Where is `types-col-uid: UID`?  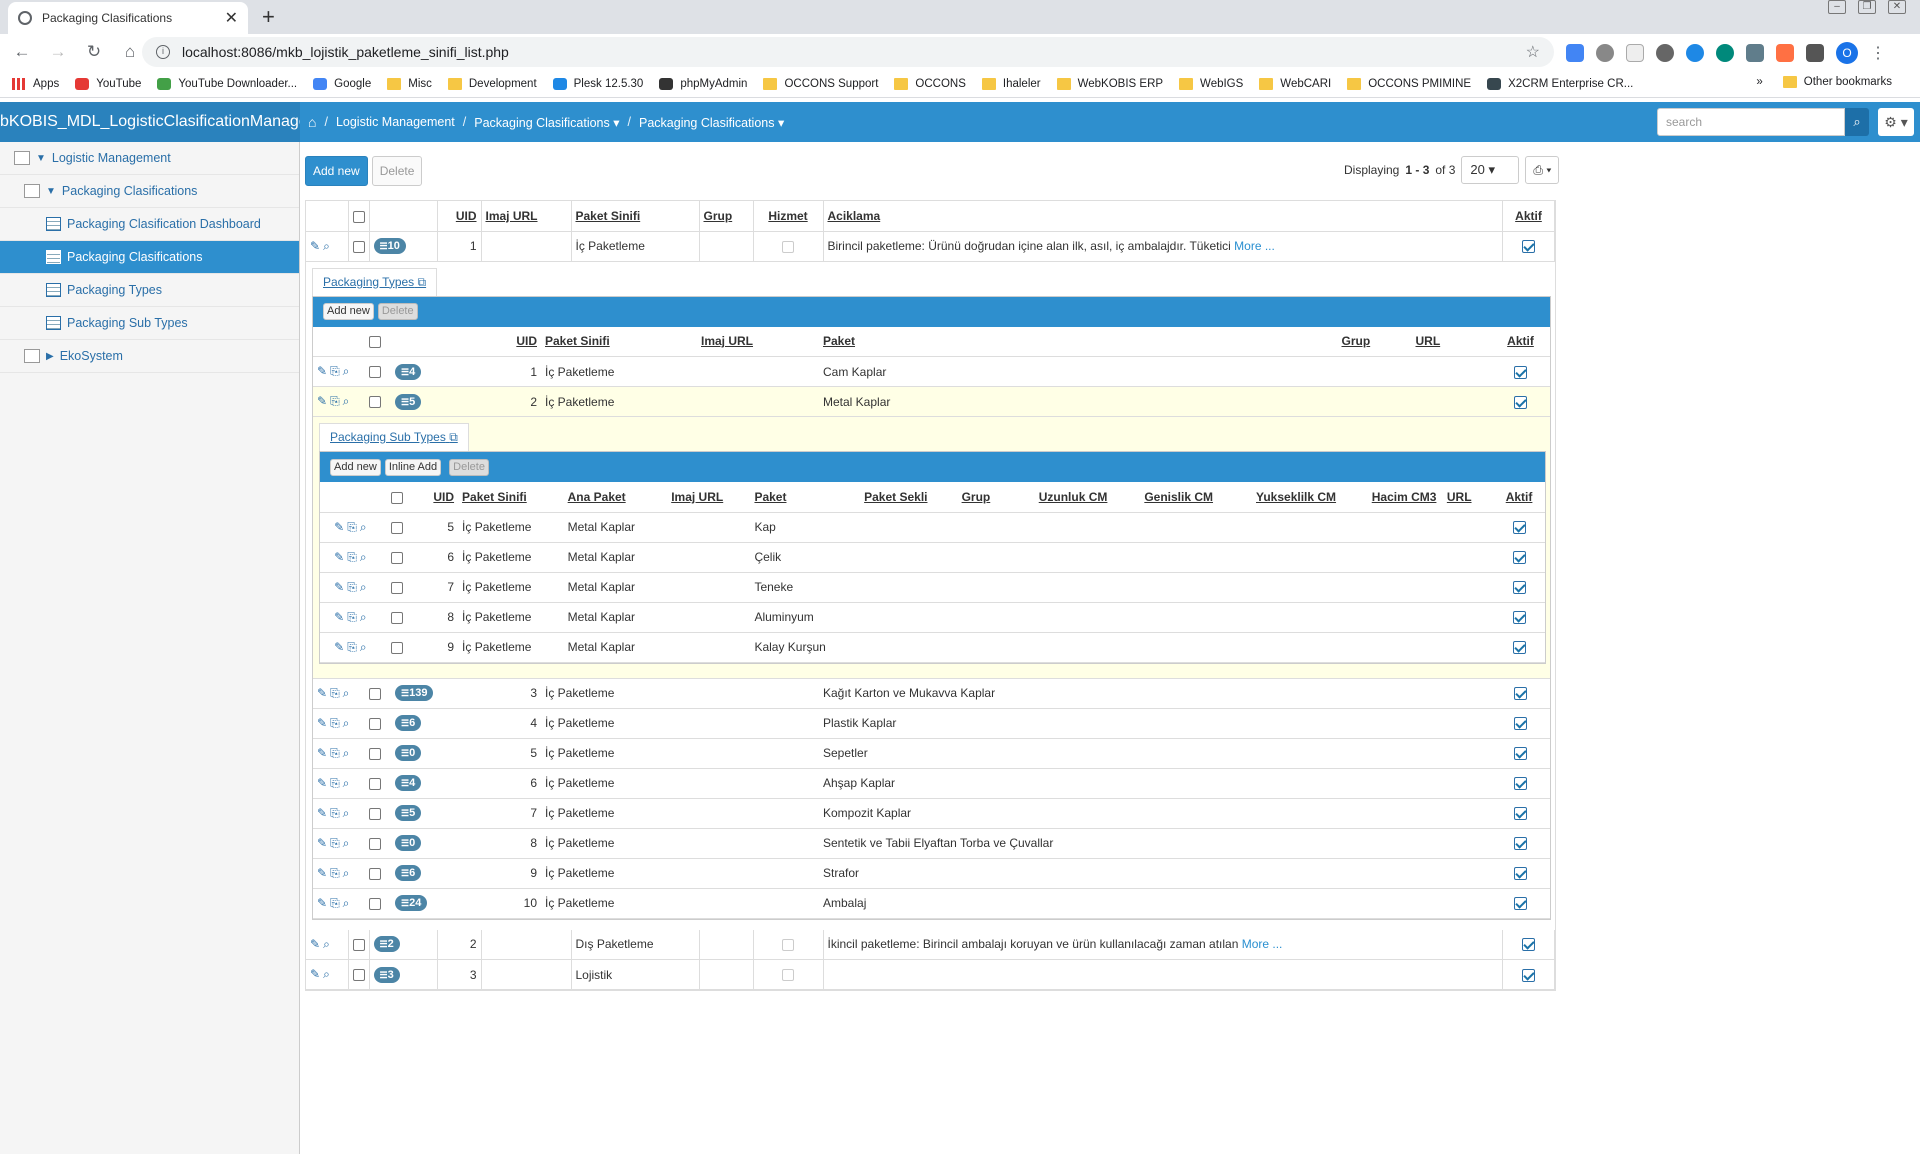
types-col-uid: UID is located at coordinates (521, 341).